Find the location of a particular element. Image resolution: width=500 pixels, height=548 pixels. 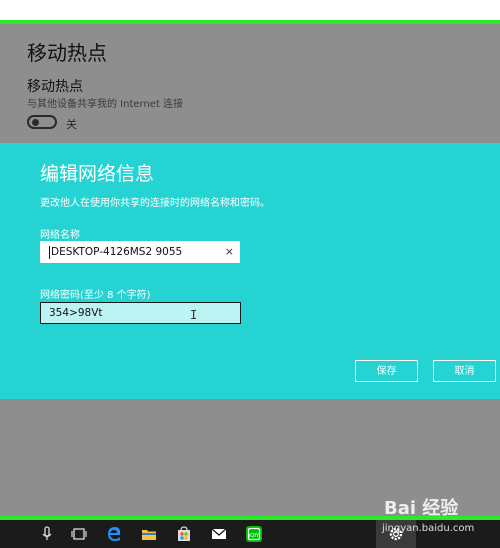

svg-text: iQIY is located at coordinates (254, 536).